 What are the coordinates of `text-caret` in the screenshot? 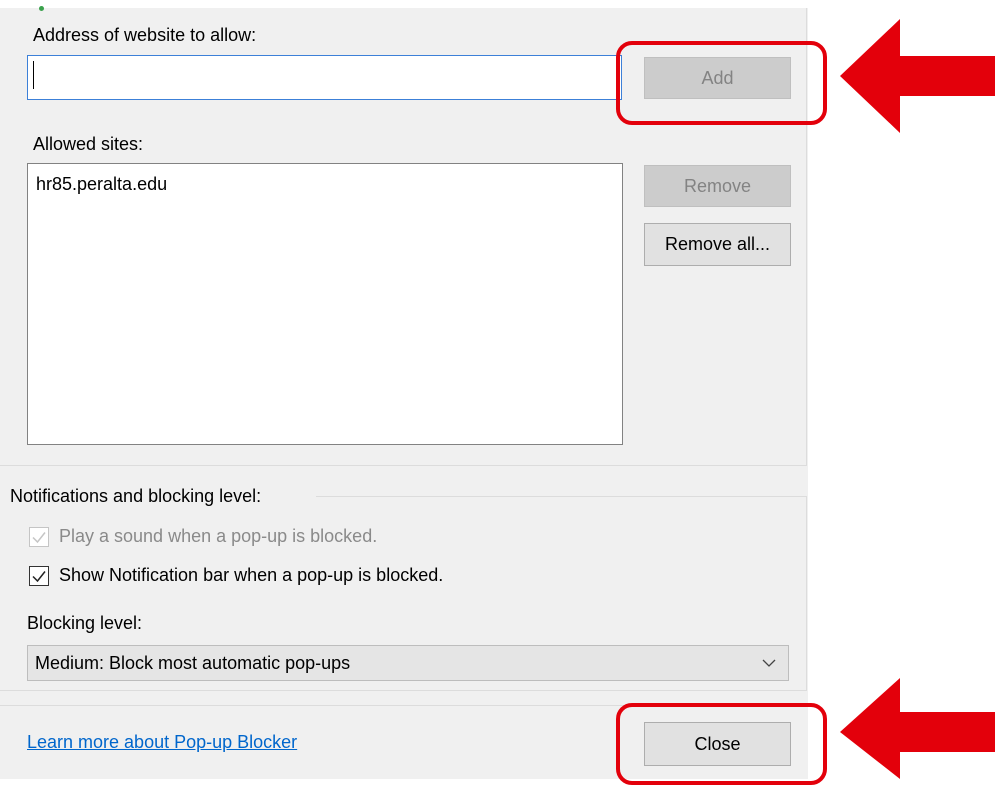 It's located at (33, 75).